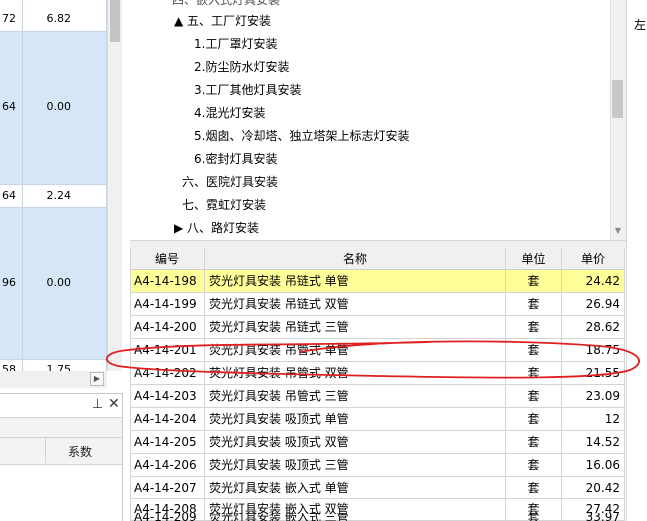 The image size is (647, 521). What do you see at coordinates (61, 405) in the screenshot?
I see `panel-title-bar` at bounding box center [61, 405].